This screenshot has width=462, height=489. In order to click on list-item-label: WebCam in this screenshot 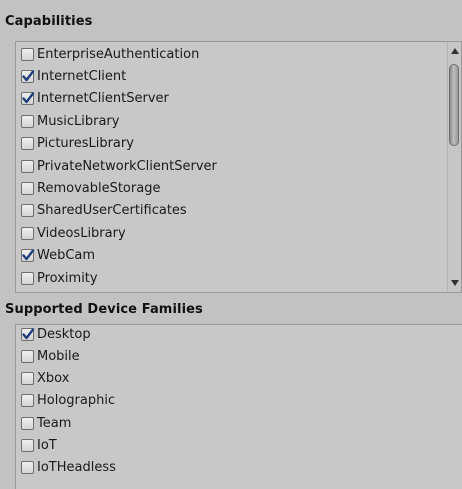, I will do `click(66, 256)`.